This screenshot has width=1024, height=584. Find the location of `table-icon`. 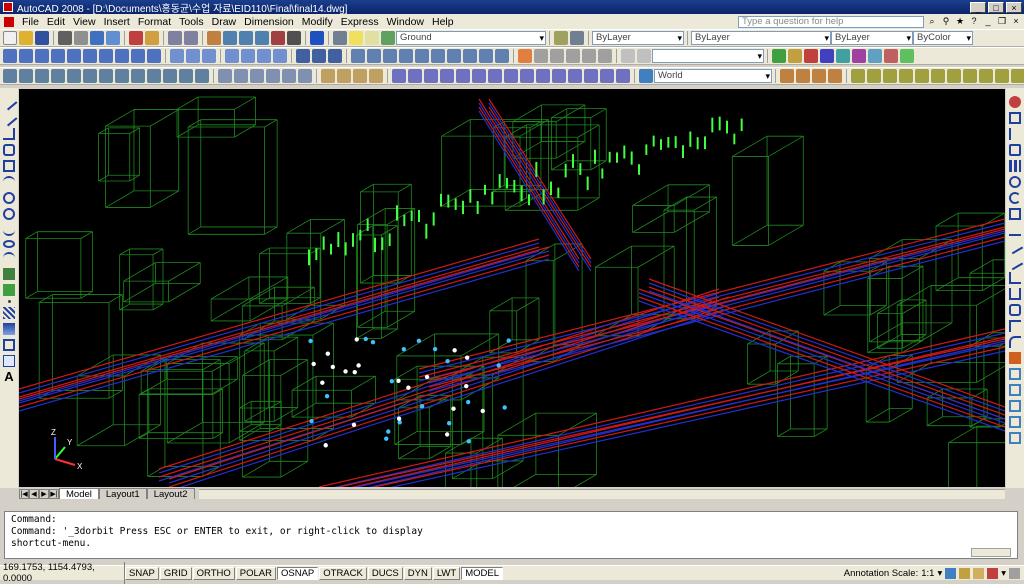

table-icon is located at coordinates (9, 361).